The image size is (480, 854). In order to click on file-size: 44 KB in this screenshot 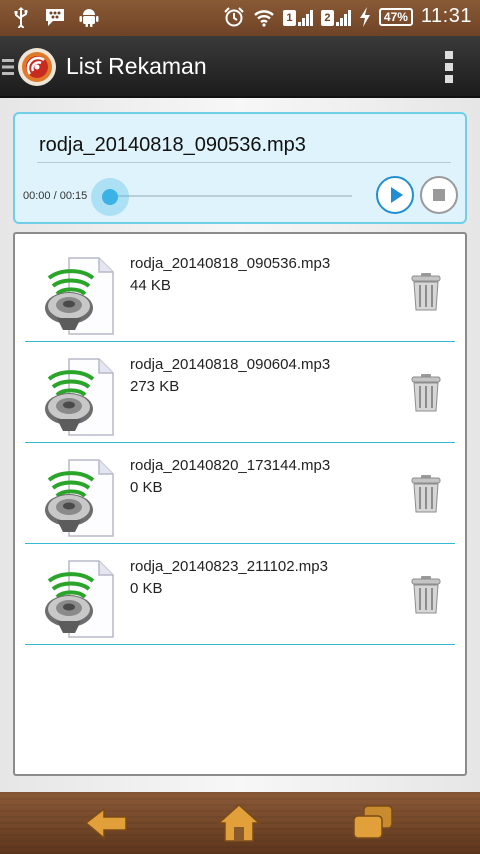, I will do `click(150, 285)`.